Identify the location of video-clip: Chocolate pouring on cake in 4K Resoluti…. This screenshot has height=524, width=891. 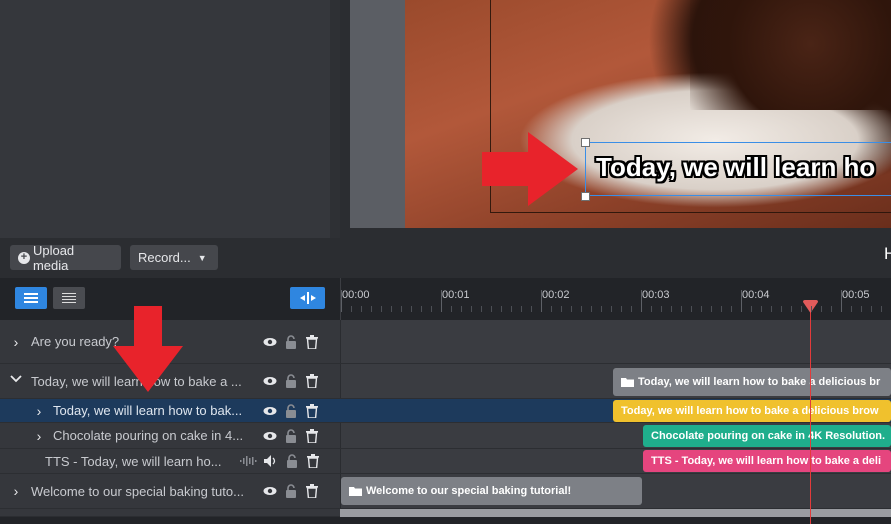
(767, 436).